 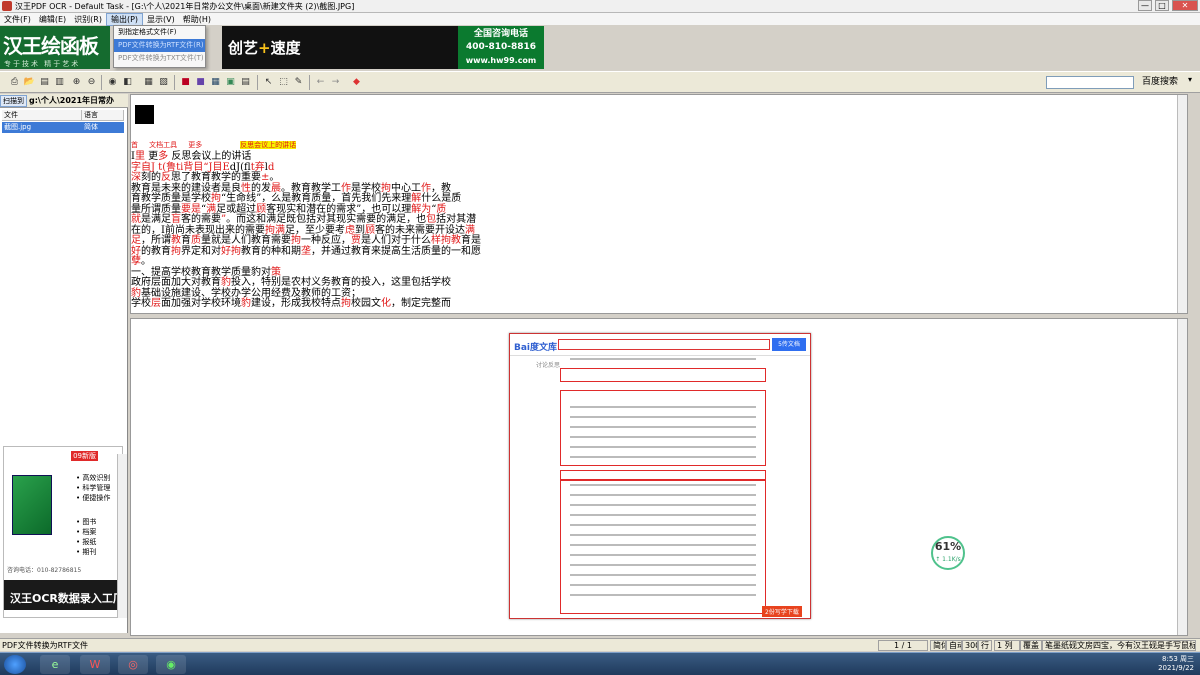 What do you see at coordinates (335, 82) in the screenshot?
I see `forward-icon: →` at bounding box center [335, 82].